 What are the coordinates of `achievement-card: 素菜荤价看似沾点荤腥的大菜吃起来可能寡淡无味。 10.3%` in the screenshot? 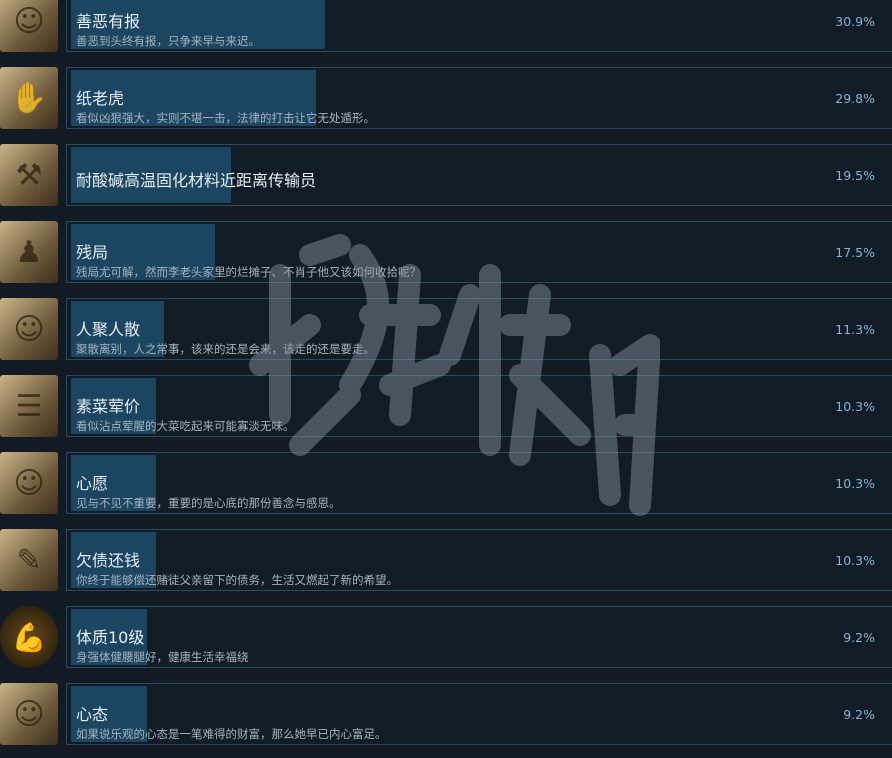 It's located at (479, 406).